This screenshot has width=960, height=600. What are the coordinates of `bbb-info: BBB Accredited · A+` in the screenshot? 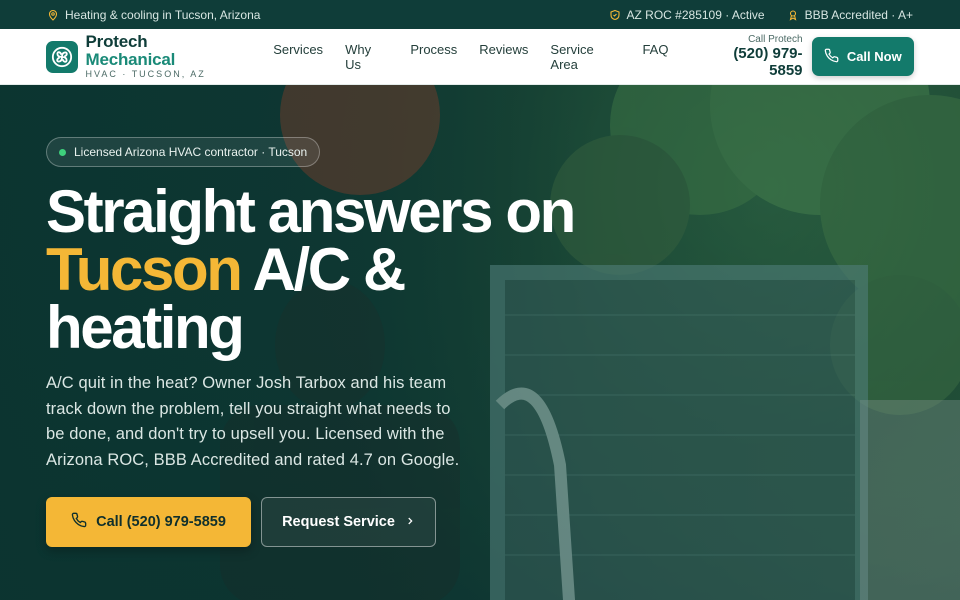 It's located at (850, 15).